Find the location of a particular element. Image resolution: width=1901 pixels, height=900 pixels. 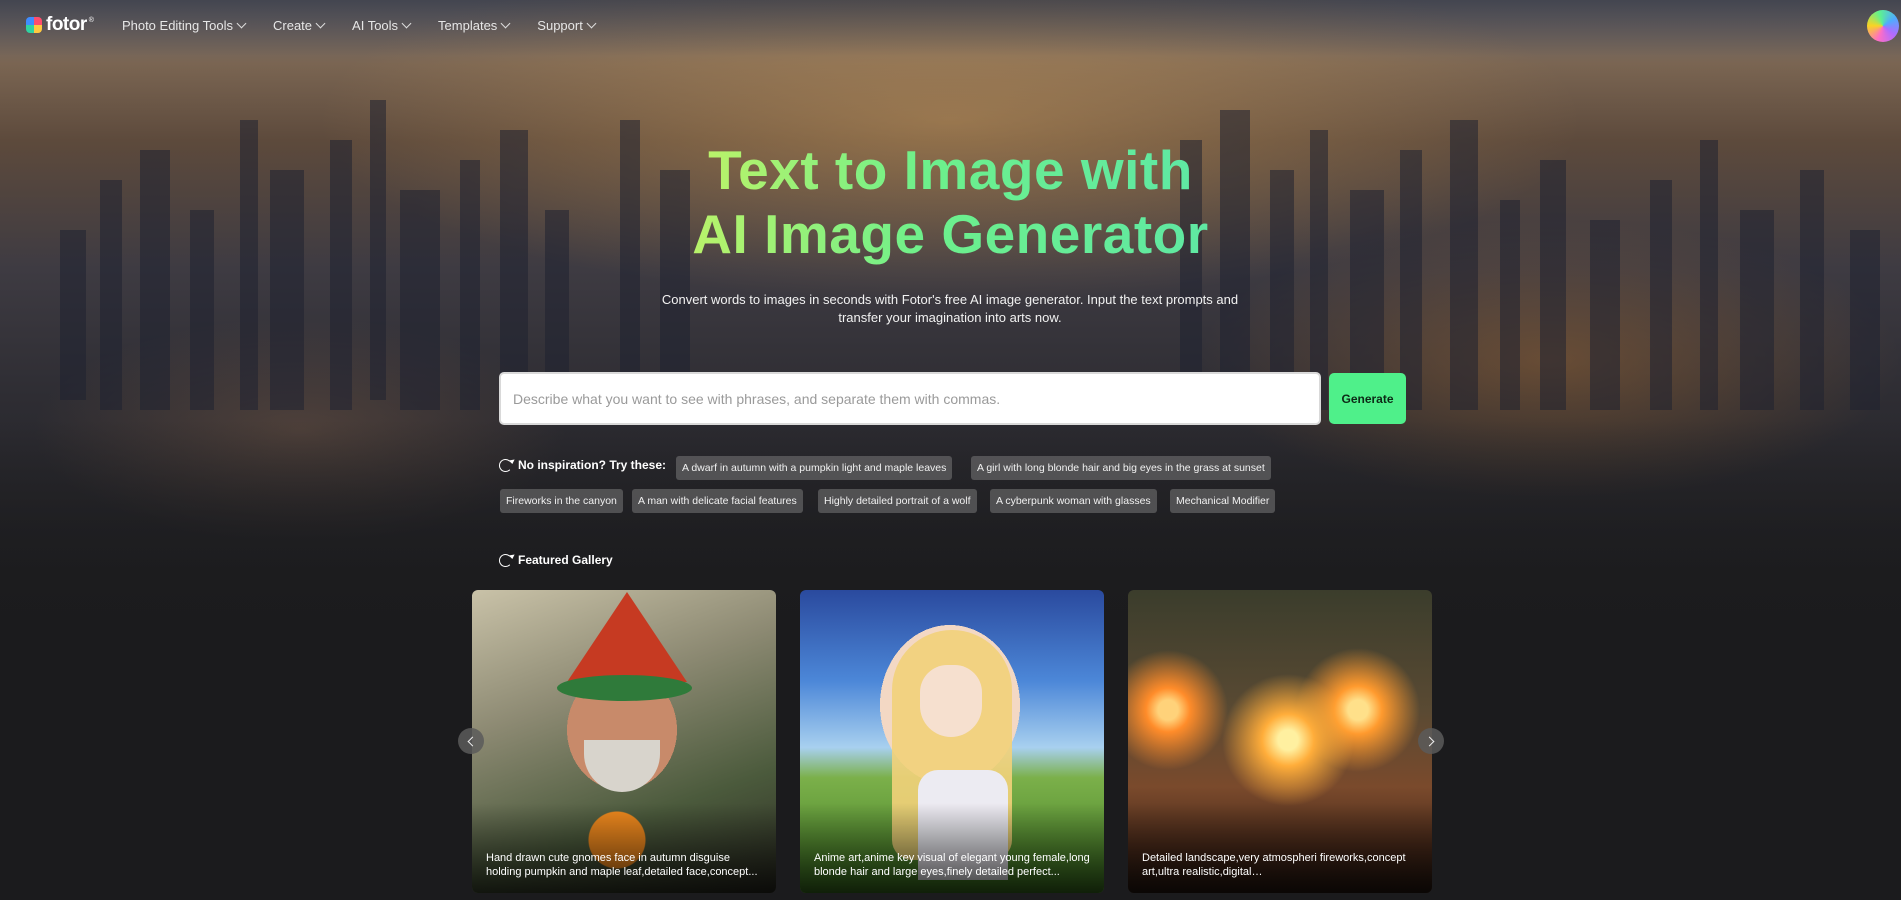

generate-button: Generate is located at coordinates (1367, 398).